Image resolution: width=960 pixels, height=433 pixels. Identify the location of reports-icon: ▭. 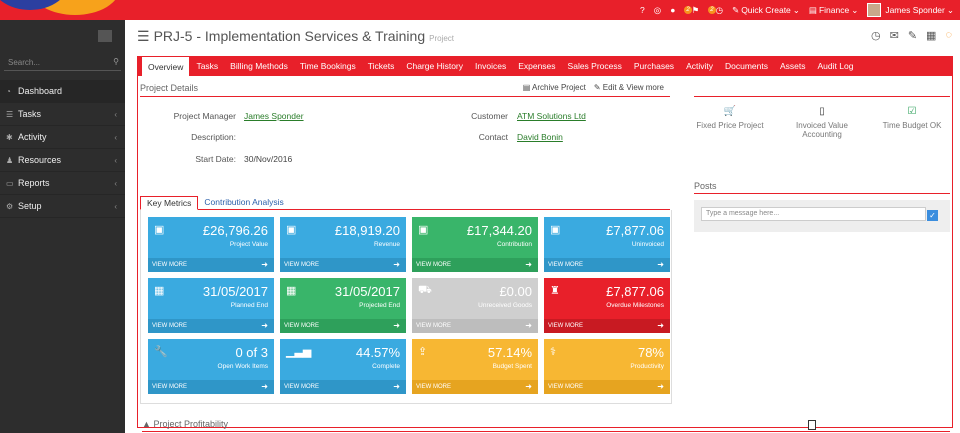
(10, 183).